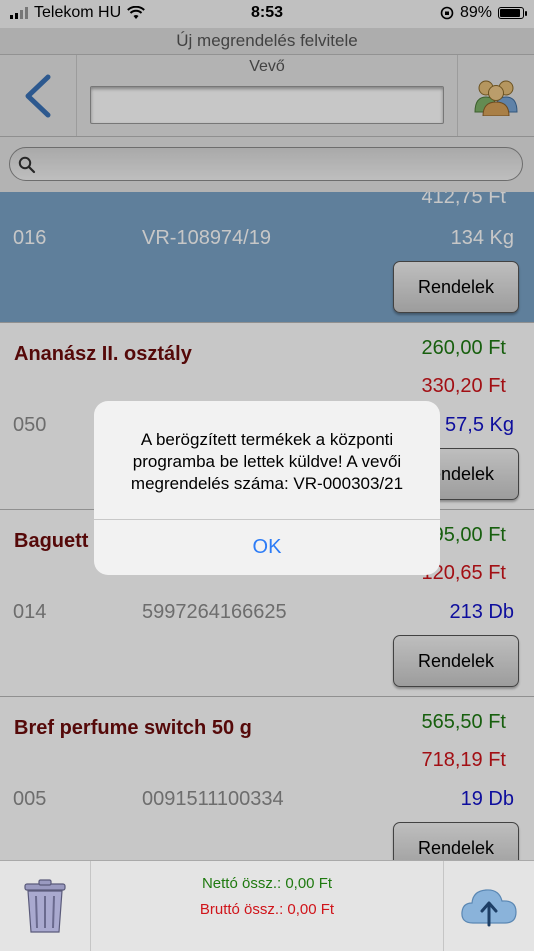  I want to click on ok-button: OK, so click(267, 547).